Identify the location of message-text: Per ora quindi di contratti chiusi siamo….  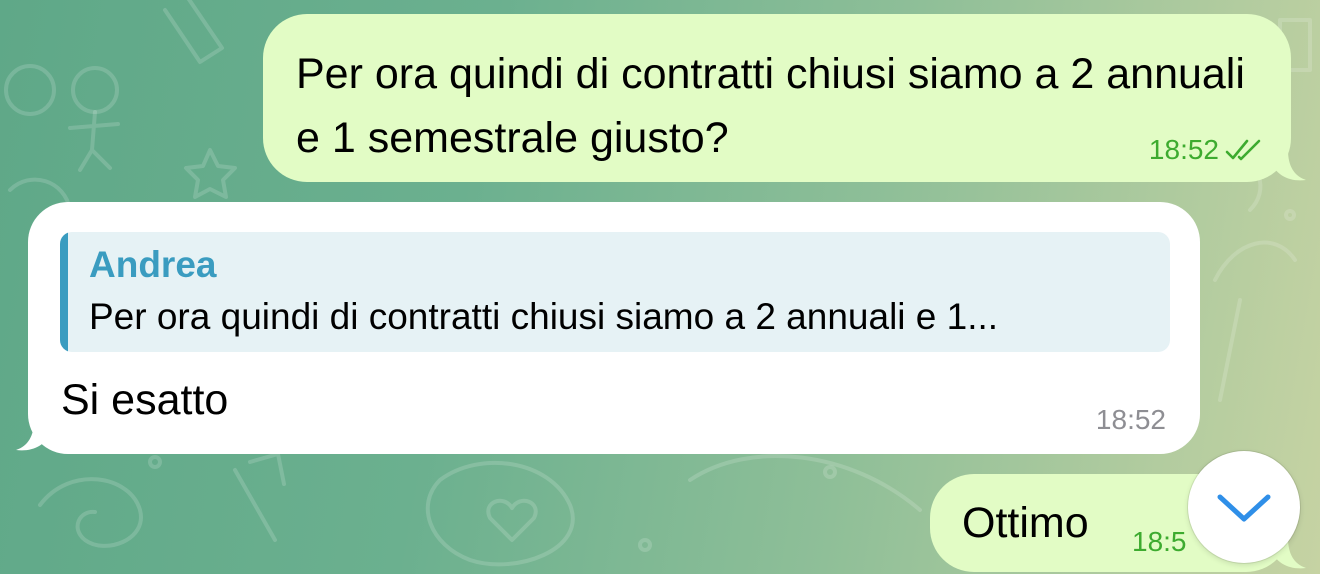
(770, 106).